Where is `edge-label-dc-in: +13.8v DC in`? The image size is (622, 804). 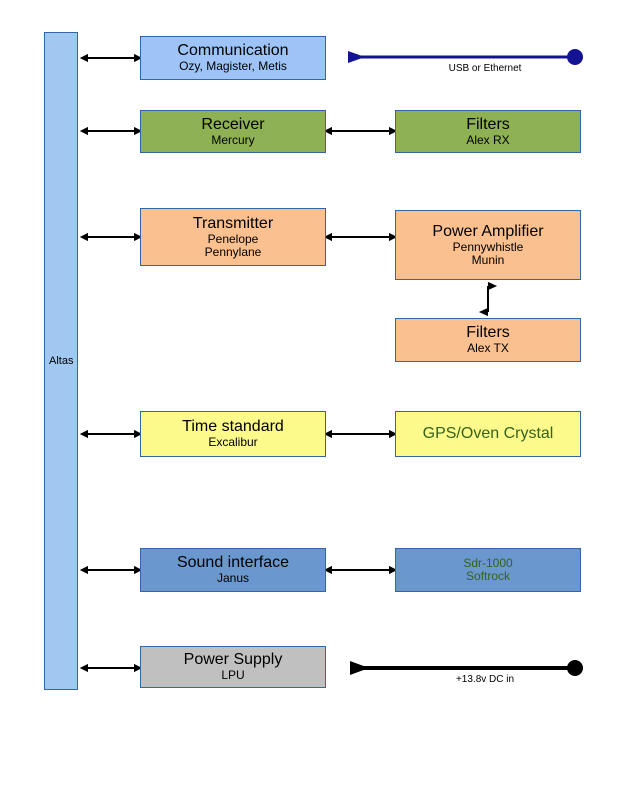
edge-label-dc-in: +13.8v DC in is located at coordinates (485, 679).